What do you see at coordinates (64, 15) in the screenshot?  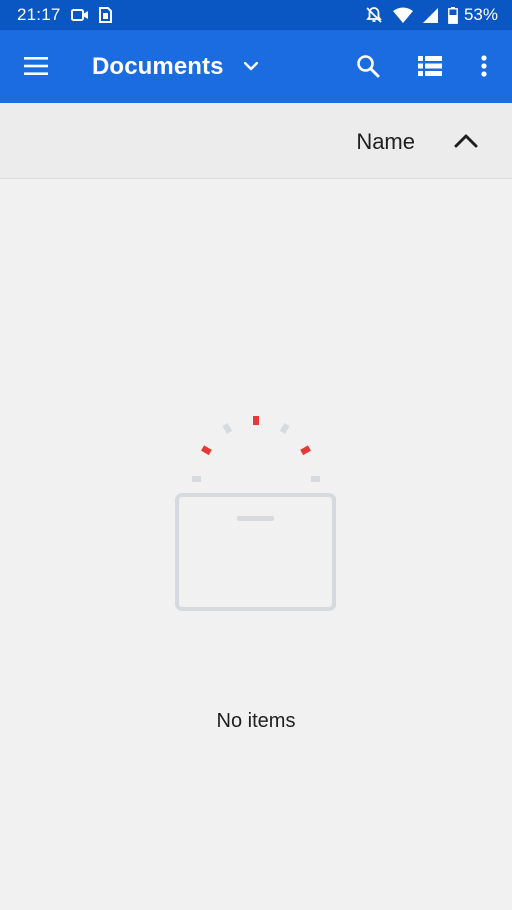 I see `status-left: 21:17` at bounding box center [64, 15].